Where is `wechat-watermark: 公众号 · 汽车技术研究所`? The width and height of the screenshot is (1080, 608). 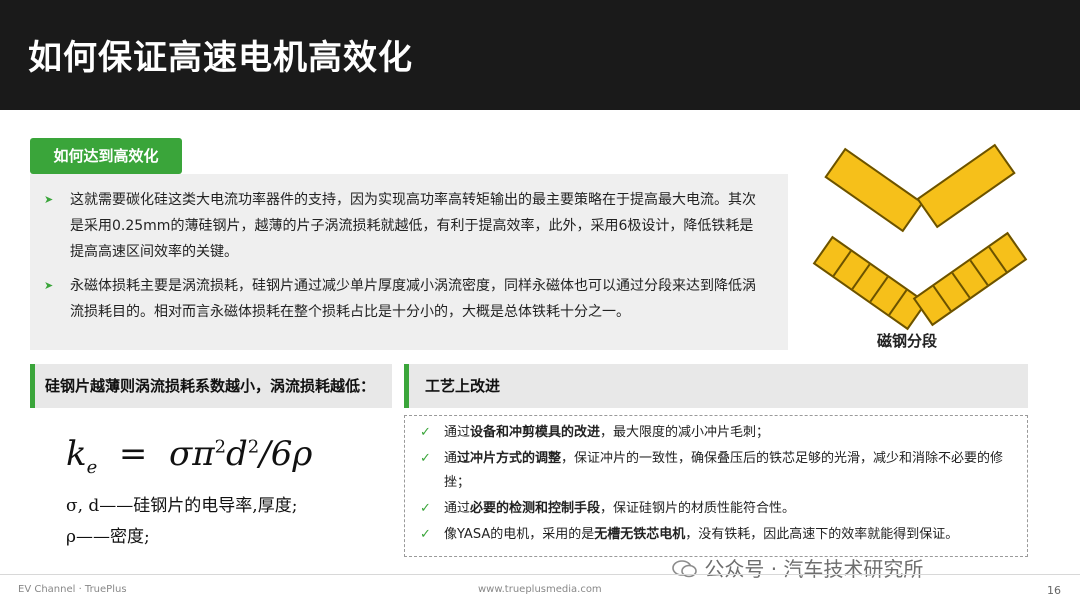 wechat-watermark: 公众号 · 汽车技术研究所 is located at coordinates (797, 567).